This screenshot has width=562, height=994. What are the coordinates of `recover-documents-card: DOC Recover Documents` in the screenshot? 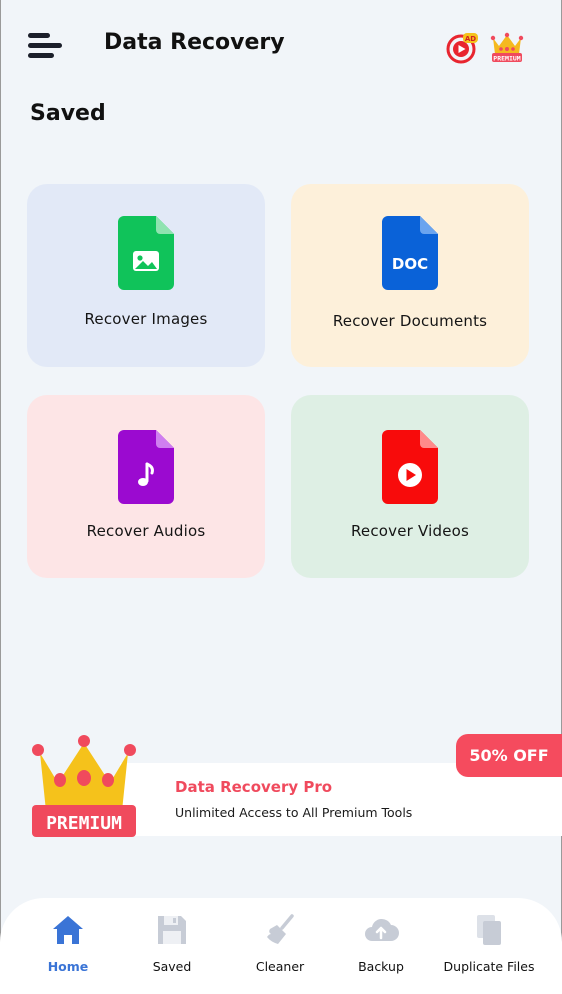 It's located at (410, 275).